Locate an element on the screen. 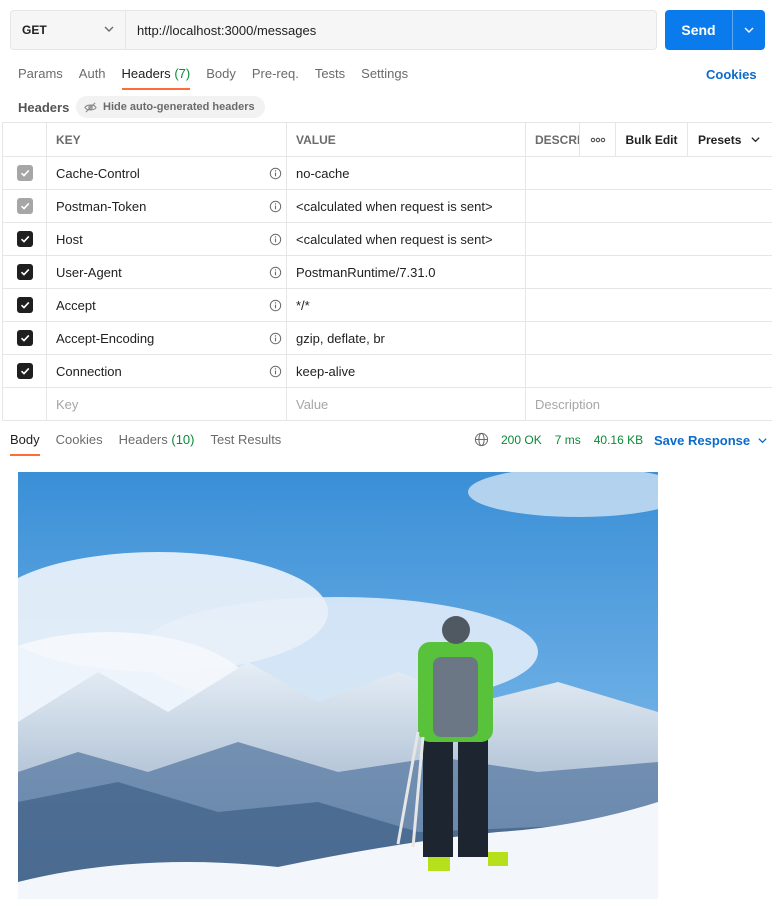 The image size is (778, 919). send-options-button is located at coordinates (748, 30).